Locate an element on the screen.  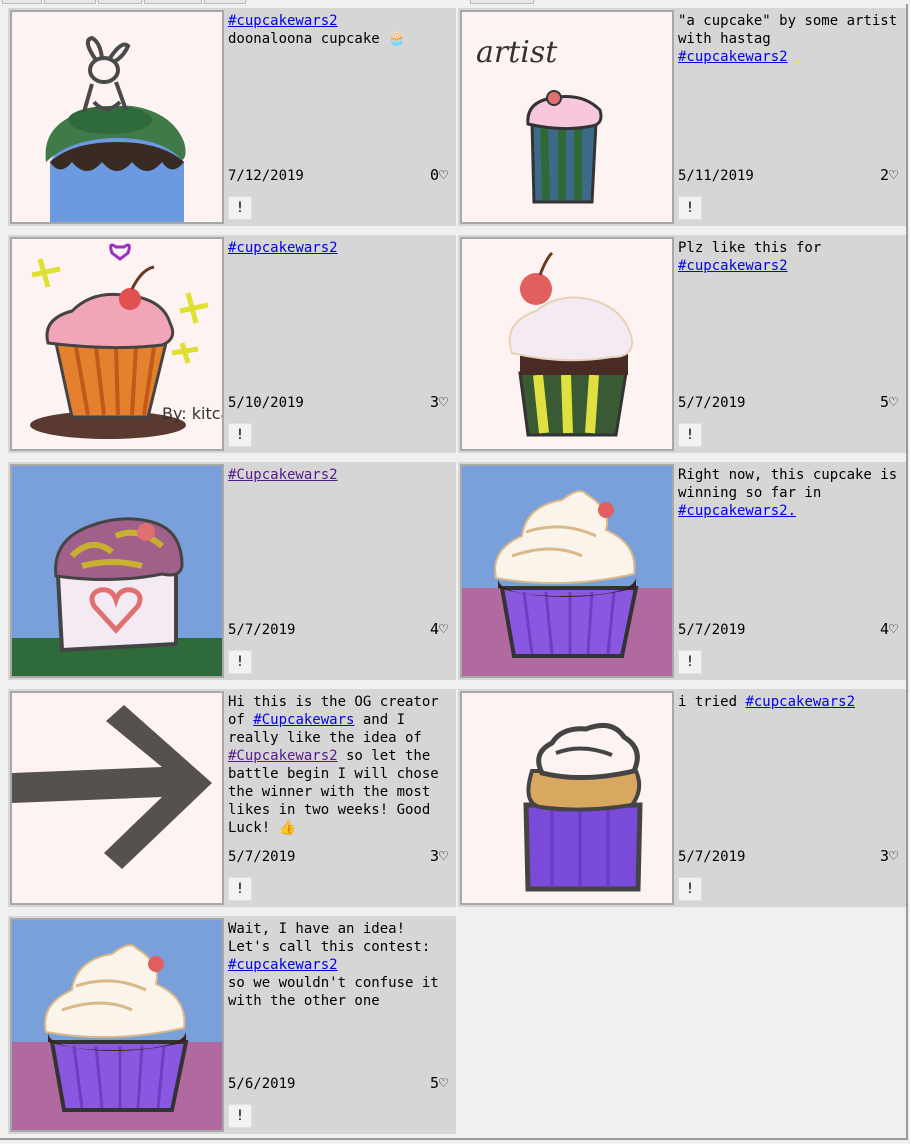
post-card: By: kitcat #cupcakewars2 5/10/2019 3♡ ! is located at coordinates (232, 344).